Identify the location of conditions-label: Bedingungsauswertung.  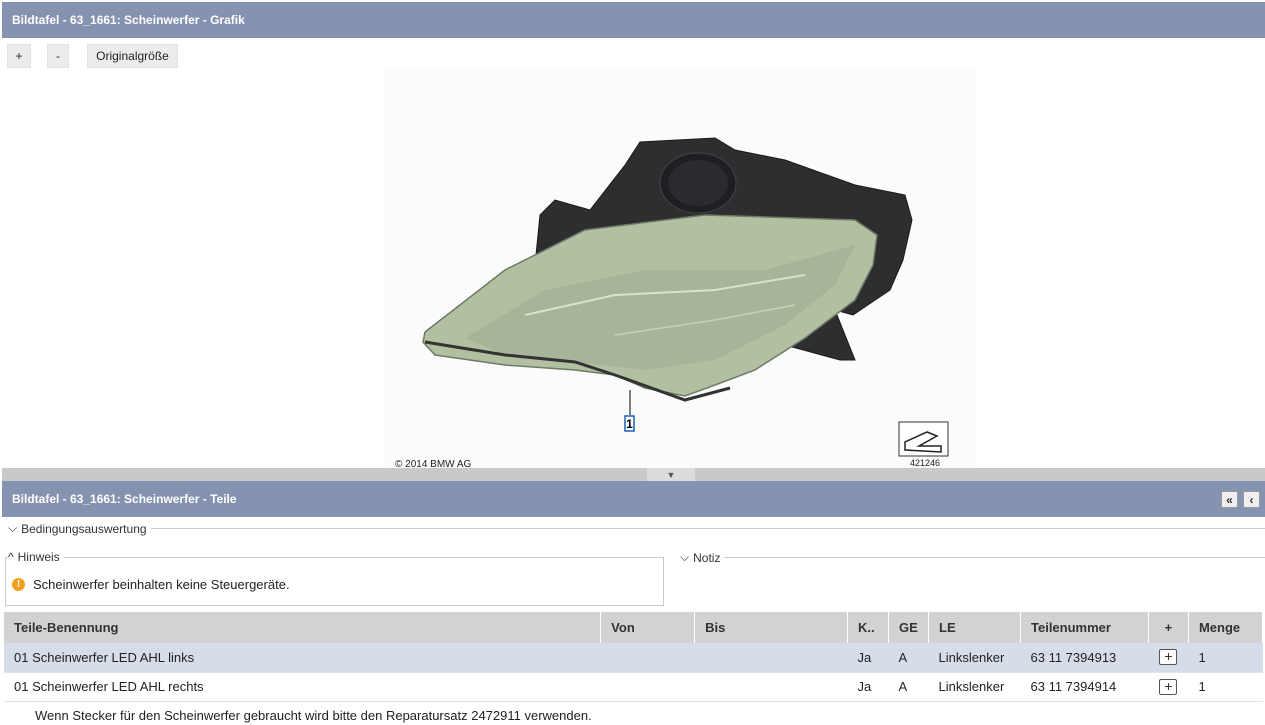
(84, 528).